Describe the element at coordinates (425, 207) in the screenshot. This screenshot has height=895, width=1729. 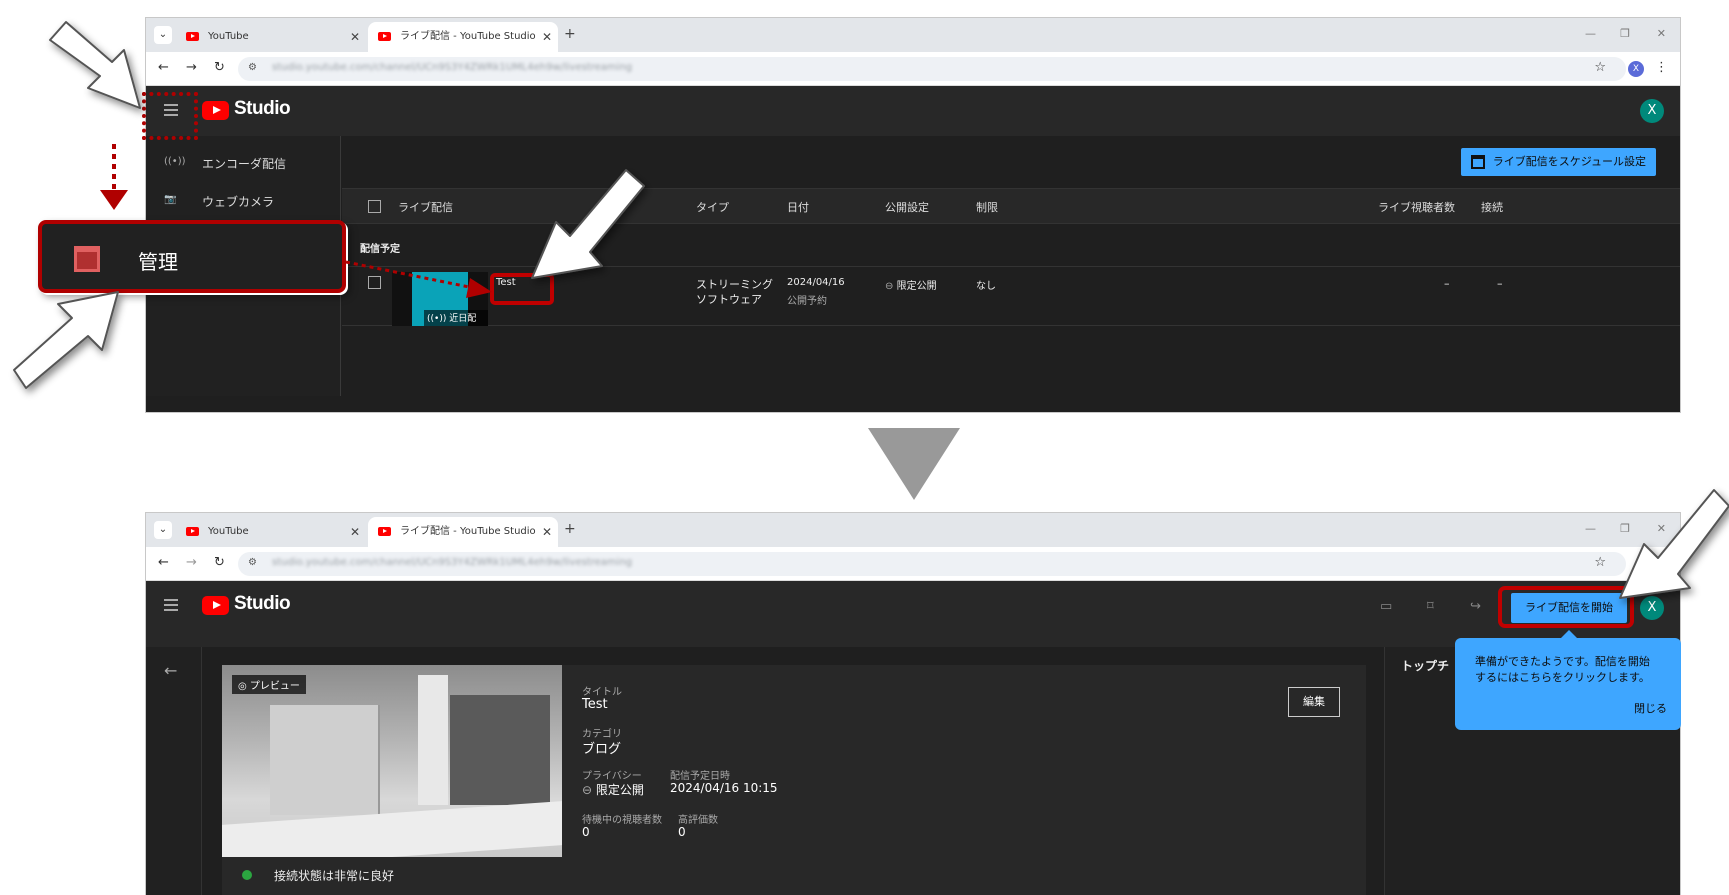
I see `header-stream: ライブ配信` at that location.